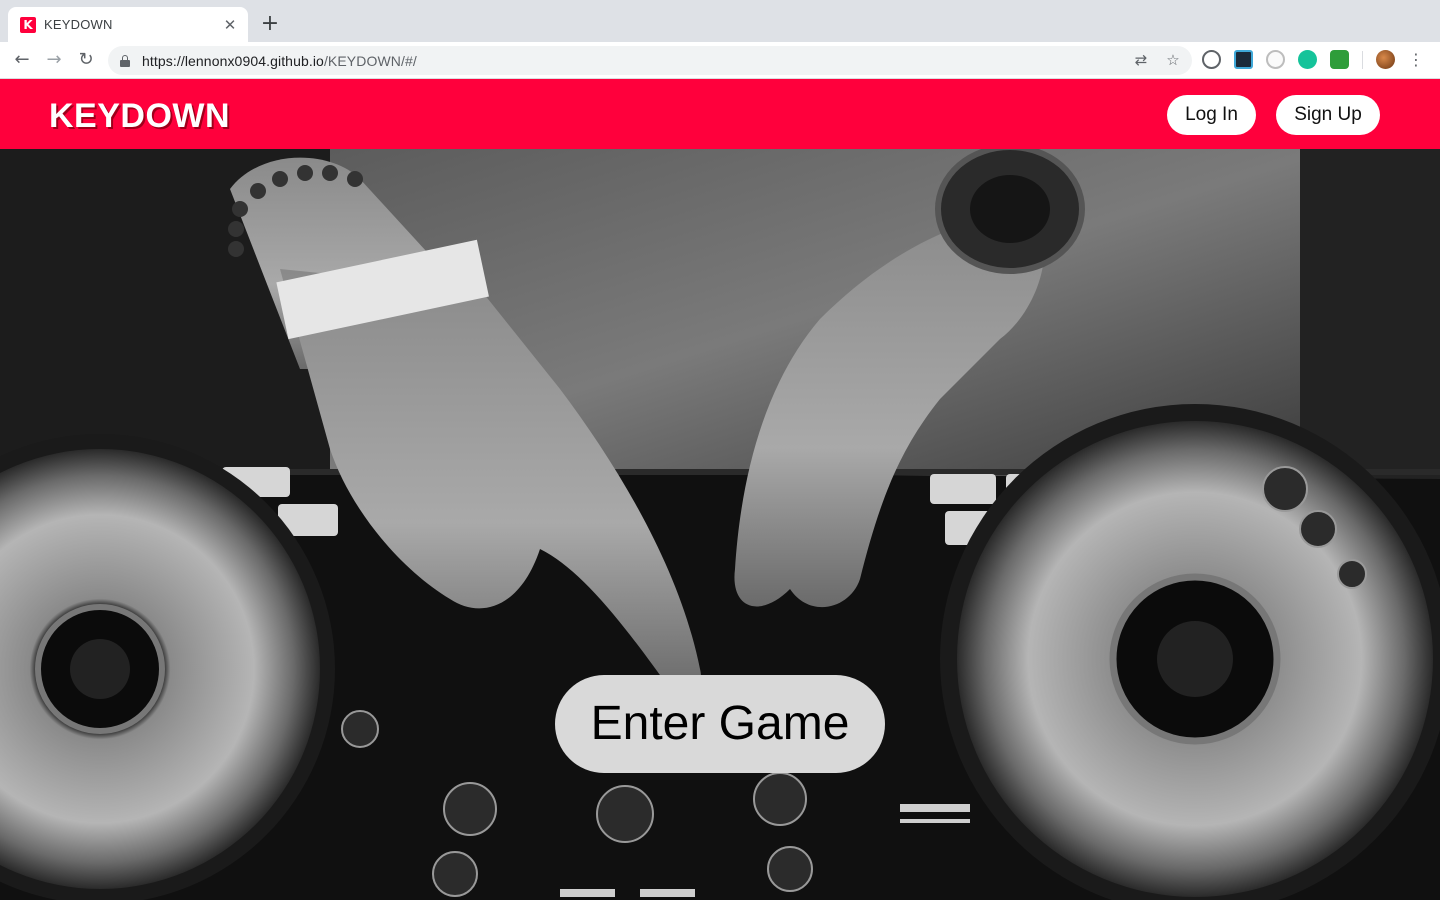  What do you see at coordinates (128, 24) in the screenshot?
I see `browser-tab: K KEYDOWN ✕` at bounding box center [128, 24].